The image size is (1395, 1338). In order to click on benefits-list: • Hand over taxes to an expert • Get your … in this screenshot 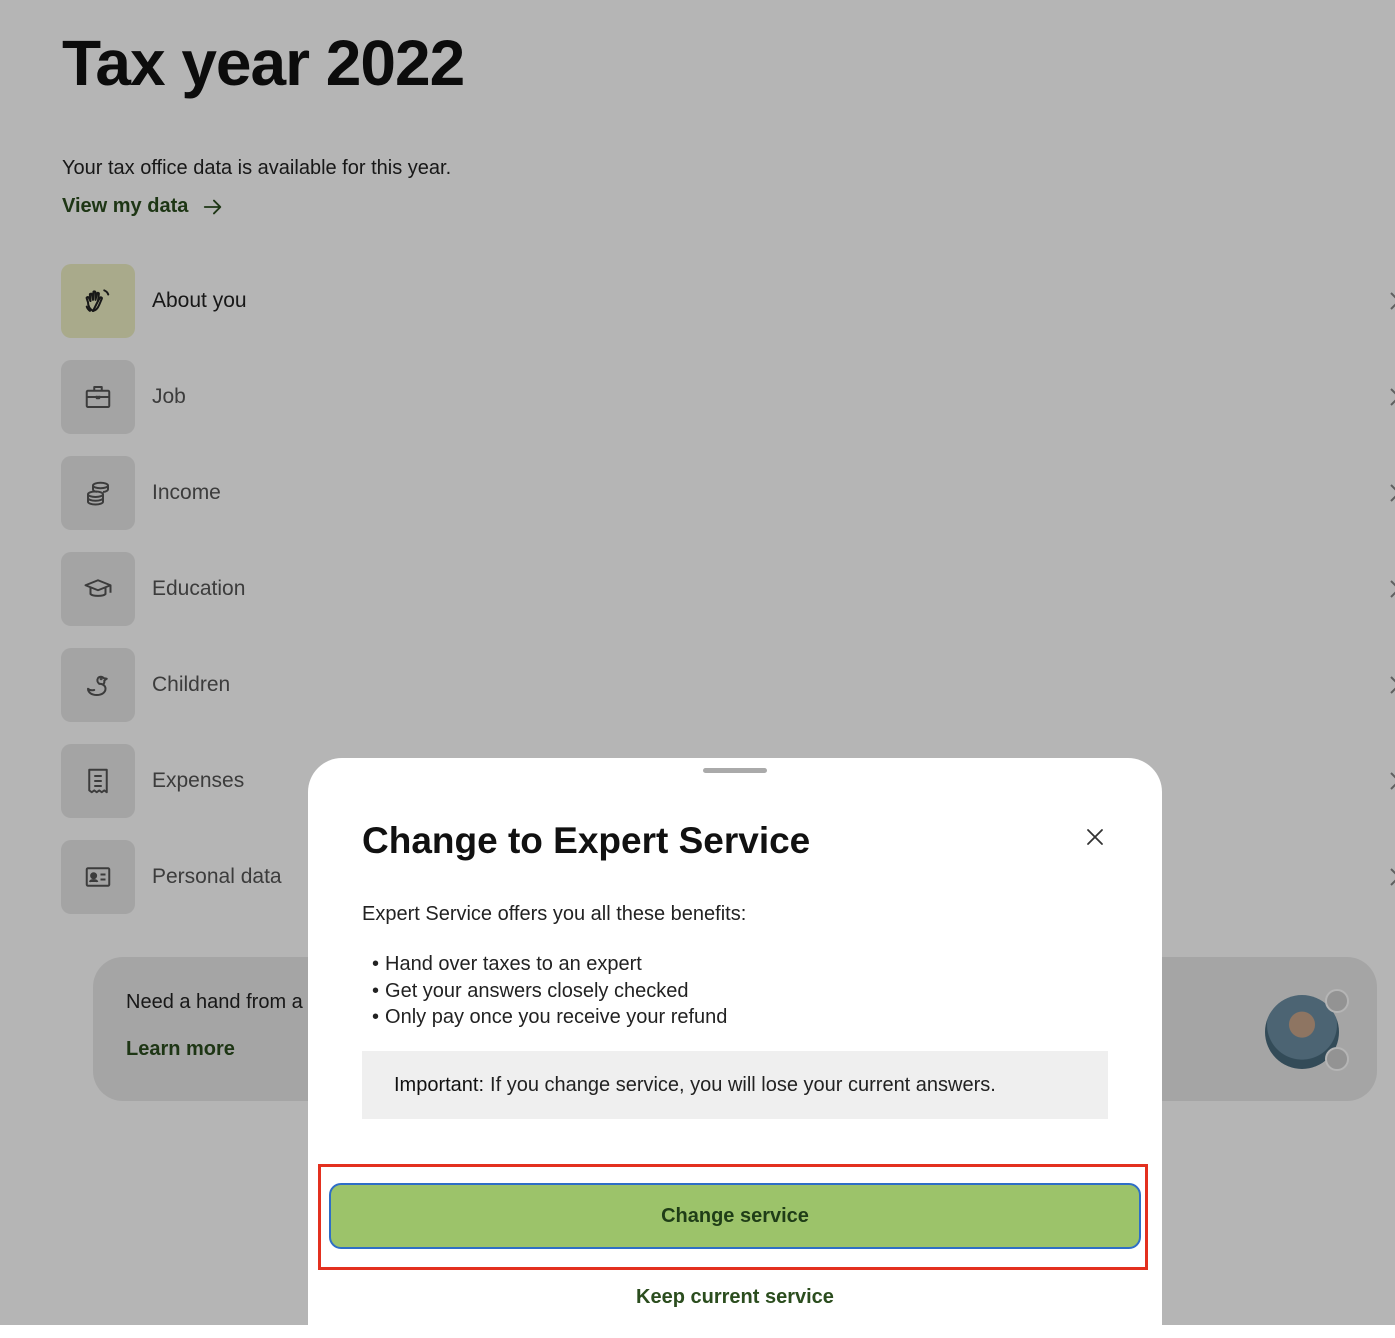, I will do `click(549, 991)`.